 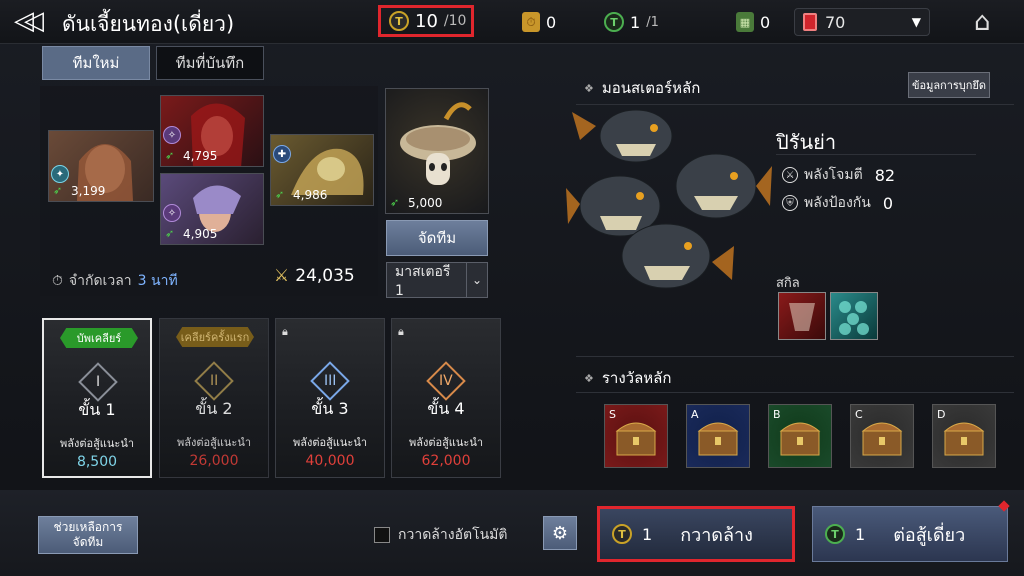 What do you see at coordinates (101, 166) in the screenshot?
I see `hero-slot-1: ✦ ➶ 3,199` at bounding box center [101, 166].